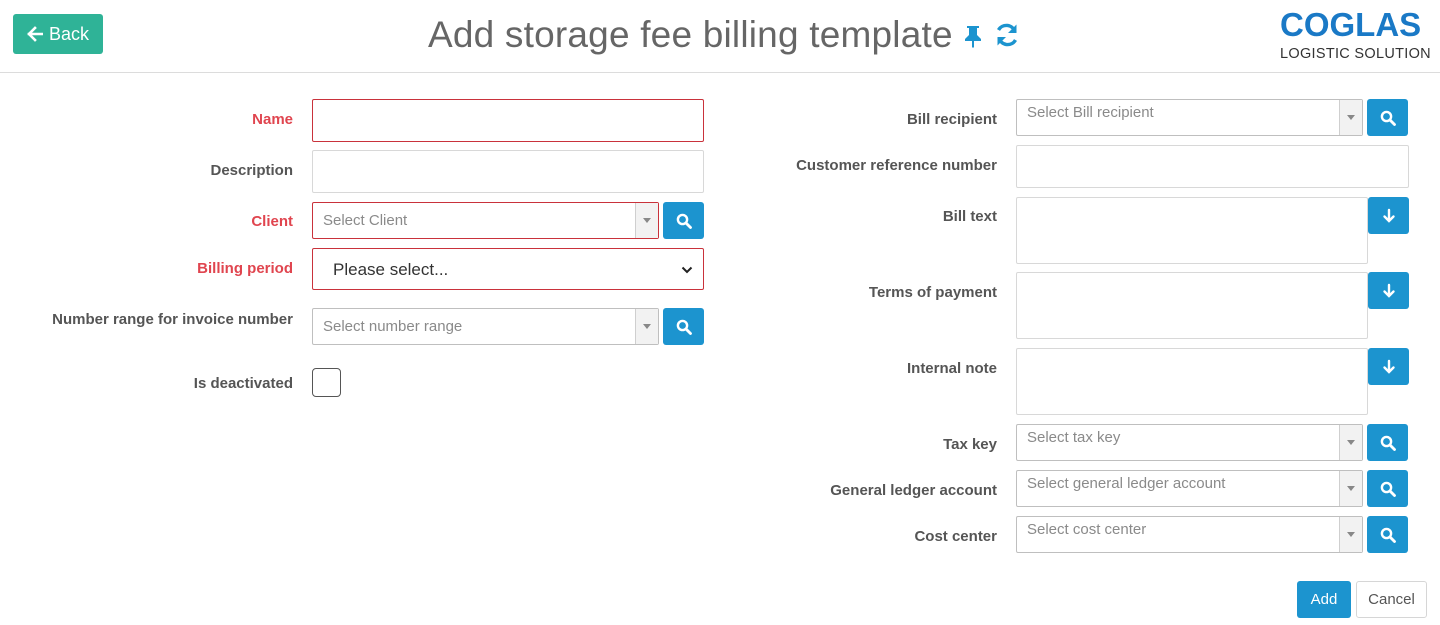  I want to click on internal-note-insert-button, so click(1388, 366).